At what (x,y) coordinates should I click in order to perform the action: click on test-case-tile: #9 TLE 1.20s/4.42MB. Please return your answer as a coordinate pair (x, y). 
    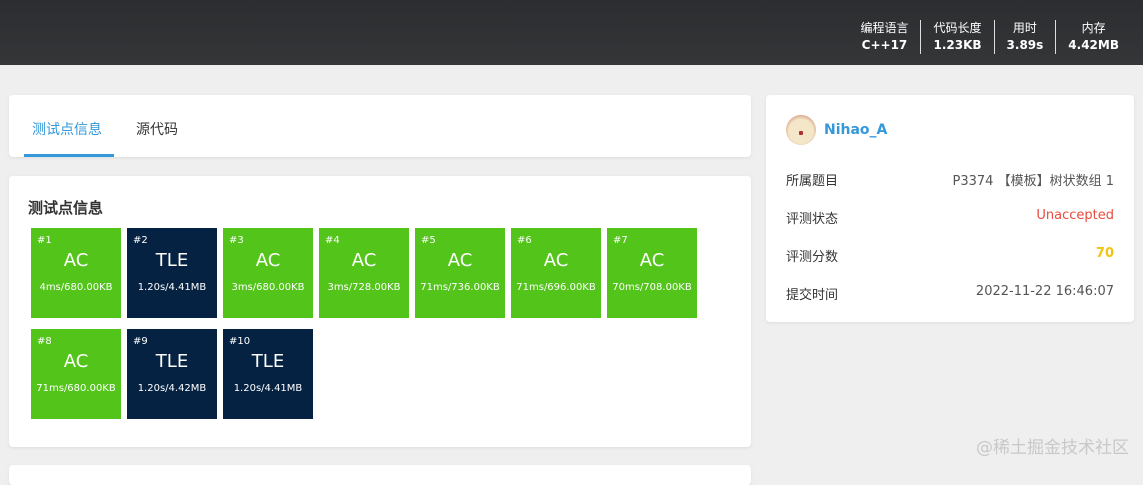
    Looking at the image, I should click on (172, 374).